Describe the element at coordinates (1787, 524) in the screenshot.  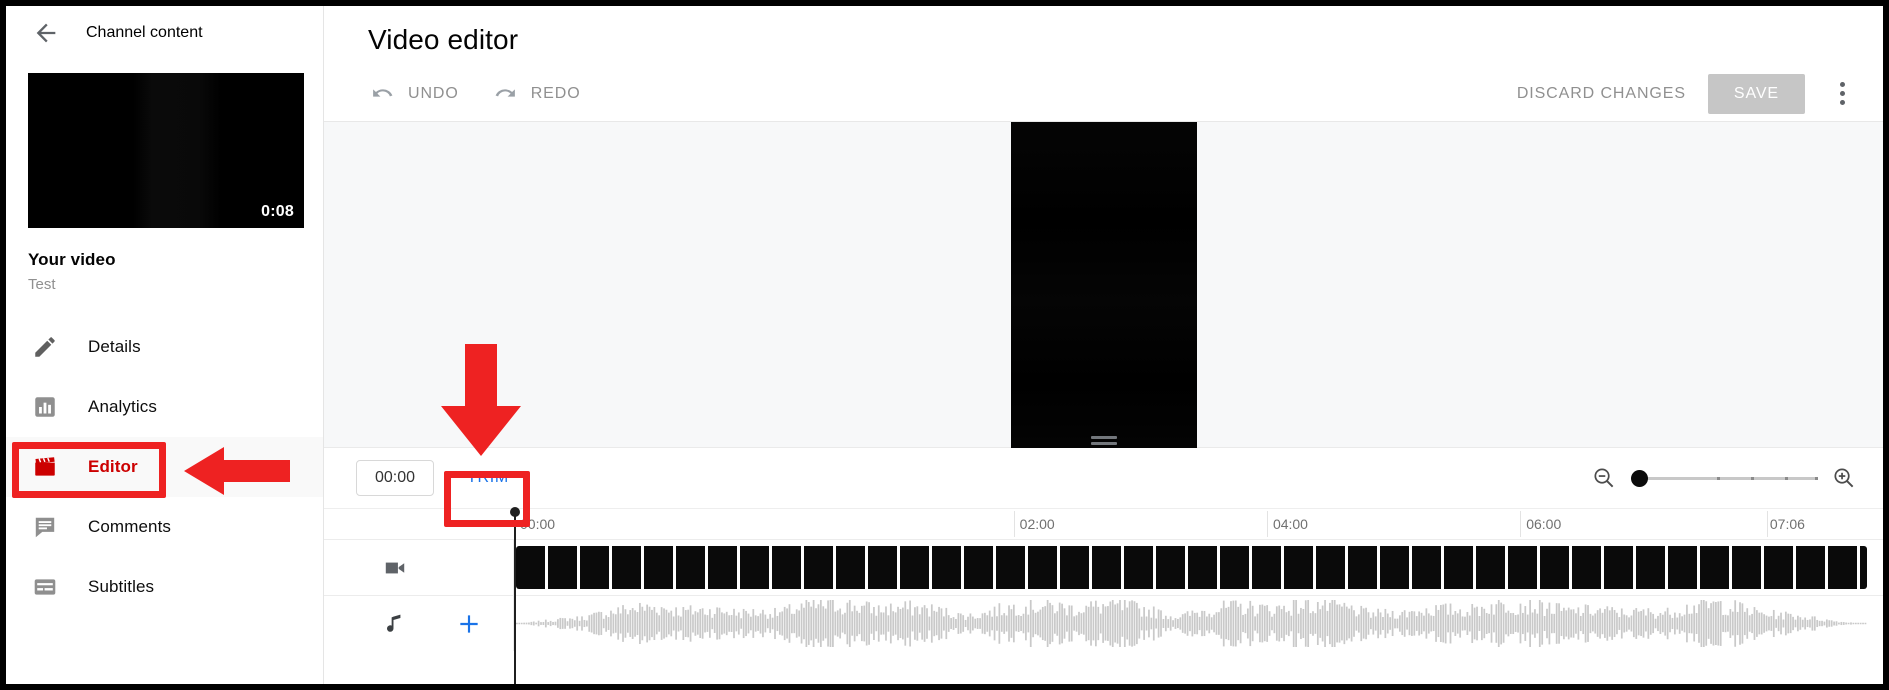
I see `ruler-label: 07:06` at that location.